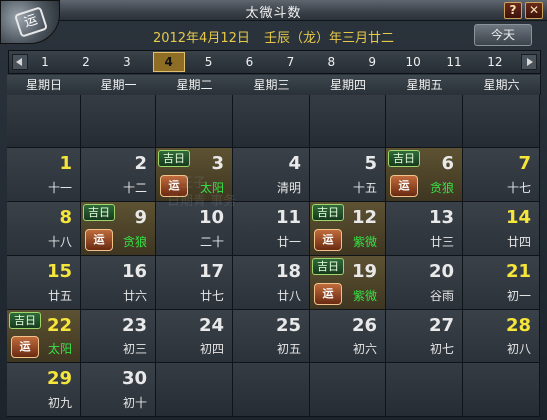 The width and height of the screenshot is (547, 420). What do you see at coordinates (441, 271) in the screenshot?
I see `day-number: 20` at bounding box center [441, 271].